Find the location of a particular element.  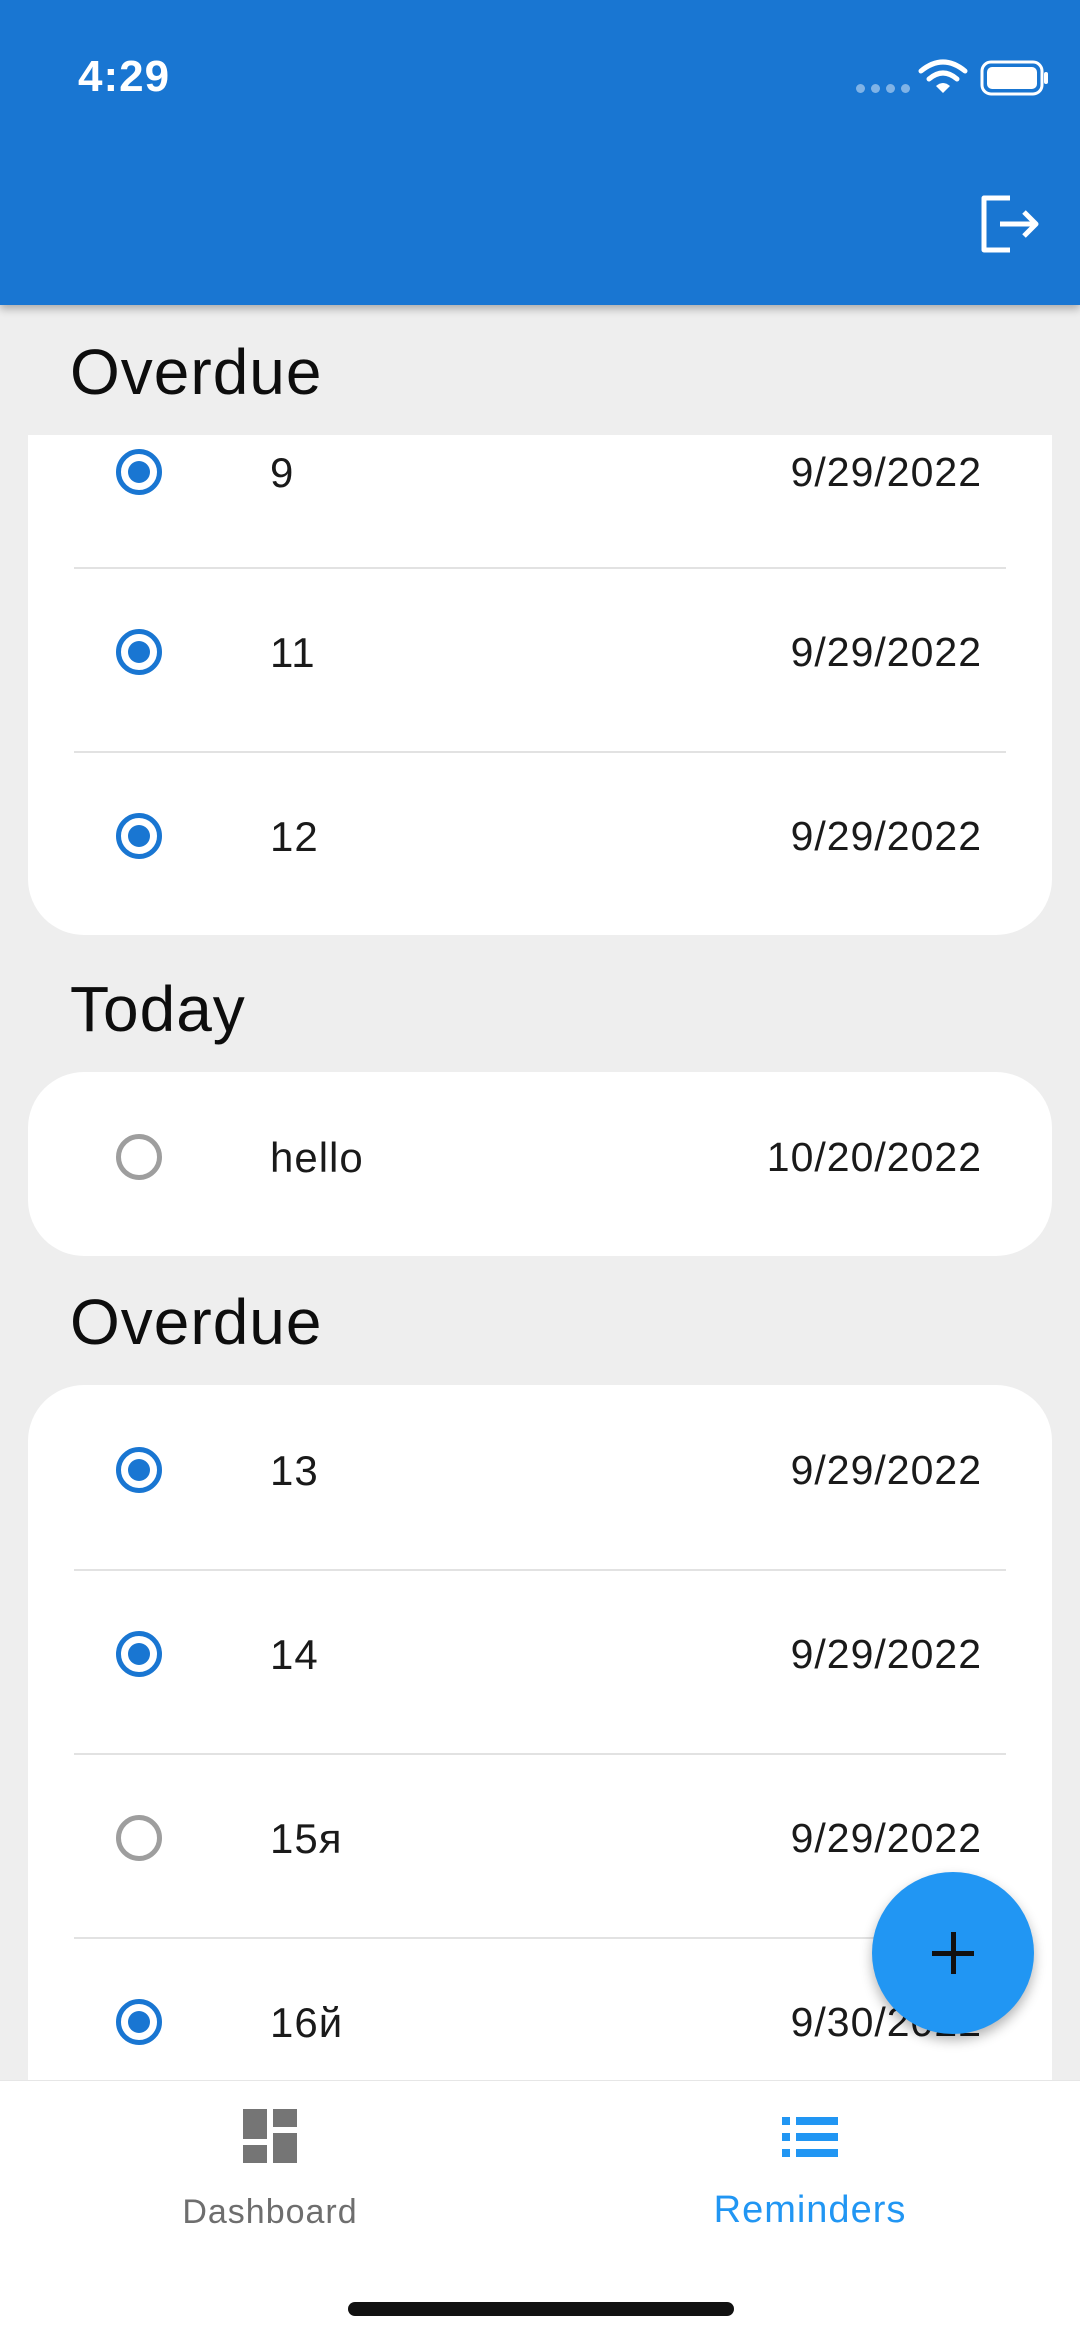

reminder-title: 12 is located at coordinates (294, 836).